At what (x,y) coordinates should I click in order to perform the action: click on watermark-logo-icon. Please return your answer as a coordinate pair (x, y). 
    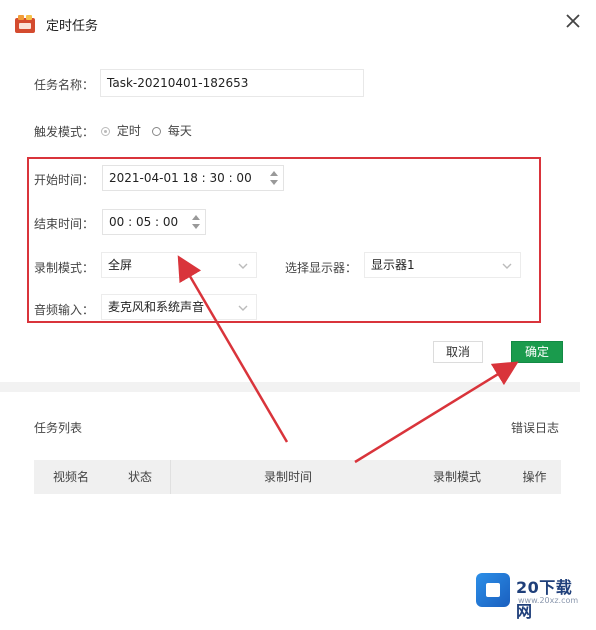
    Looking at the image, I should click on (493, 590).